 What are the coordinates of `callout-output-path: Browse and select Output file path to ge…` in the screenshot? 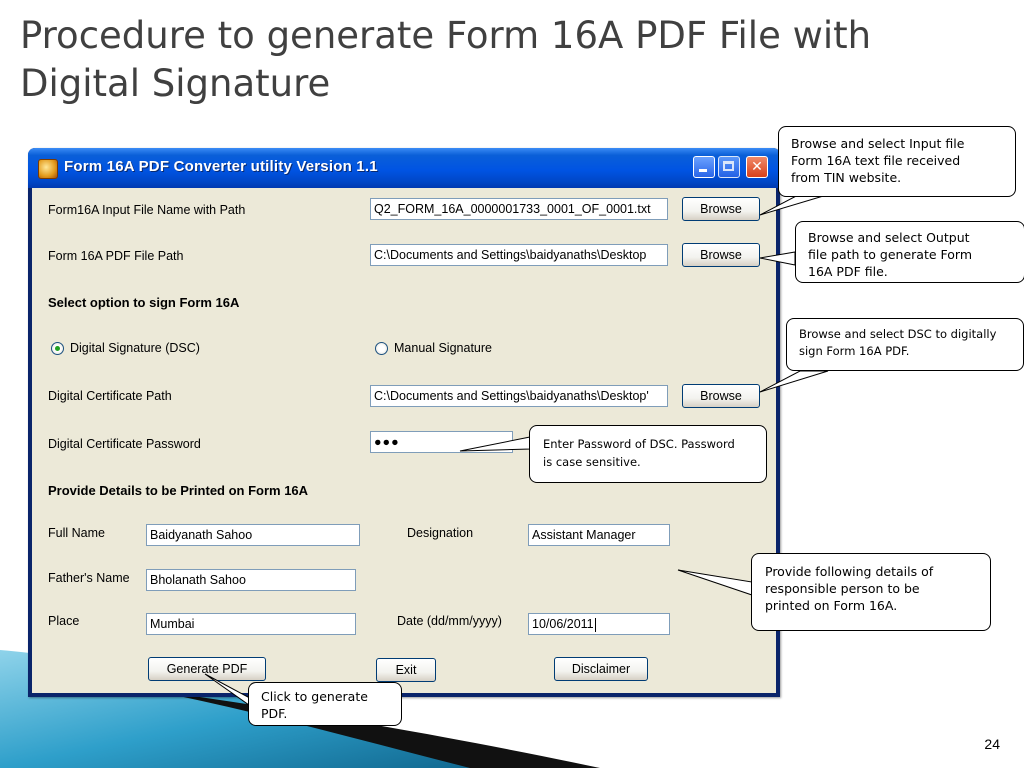 It's located at (909, 252).